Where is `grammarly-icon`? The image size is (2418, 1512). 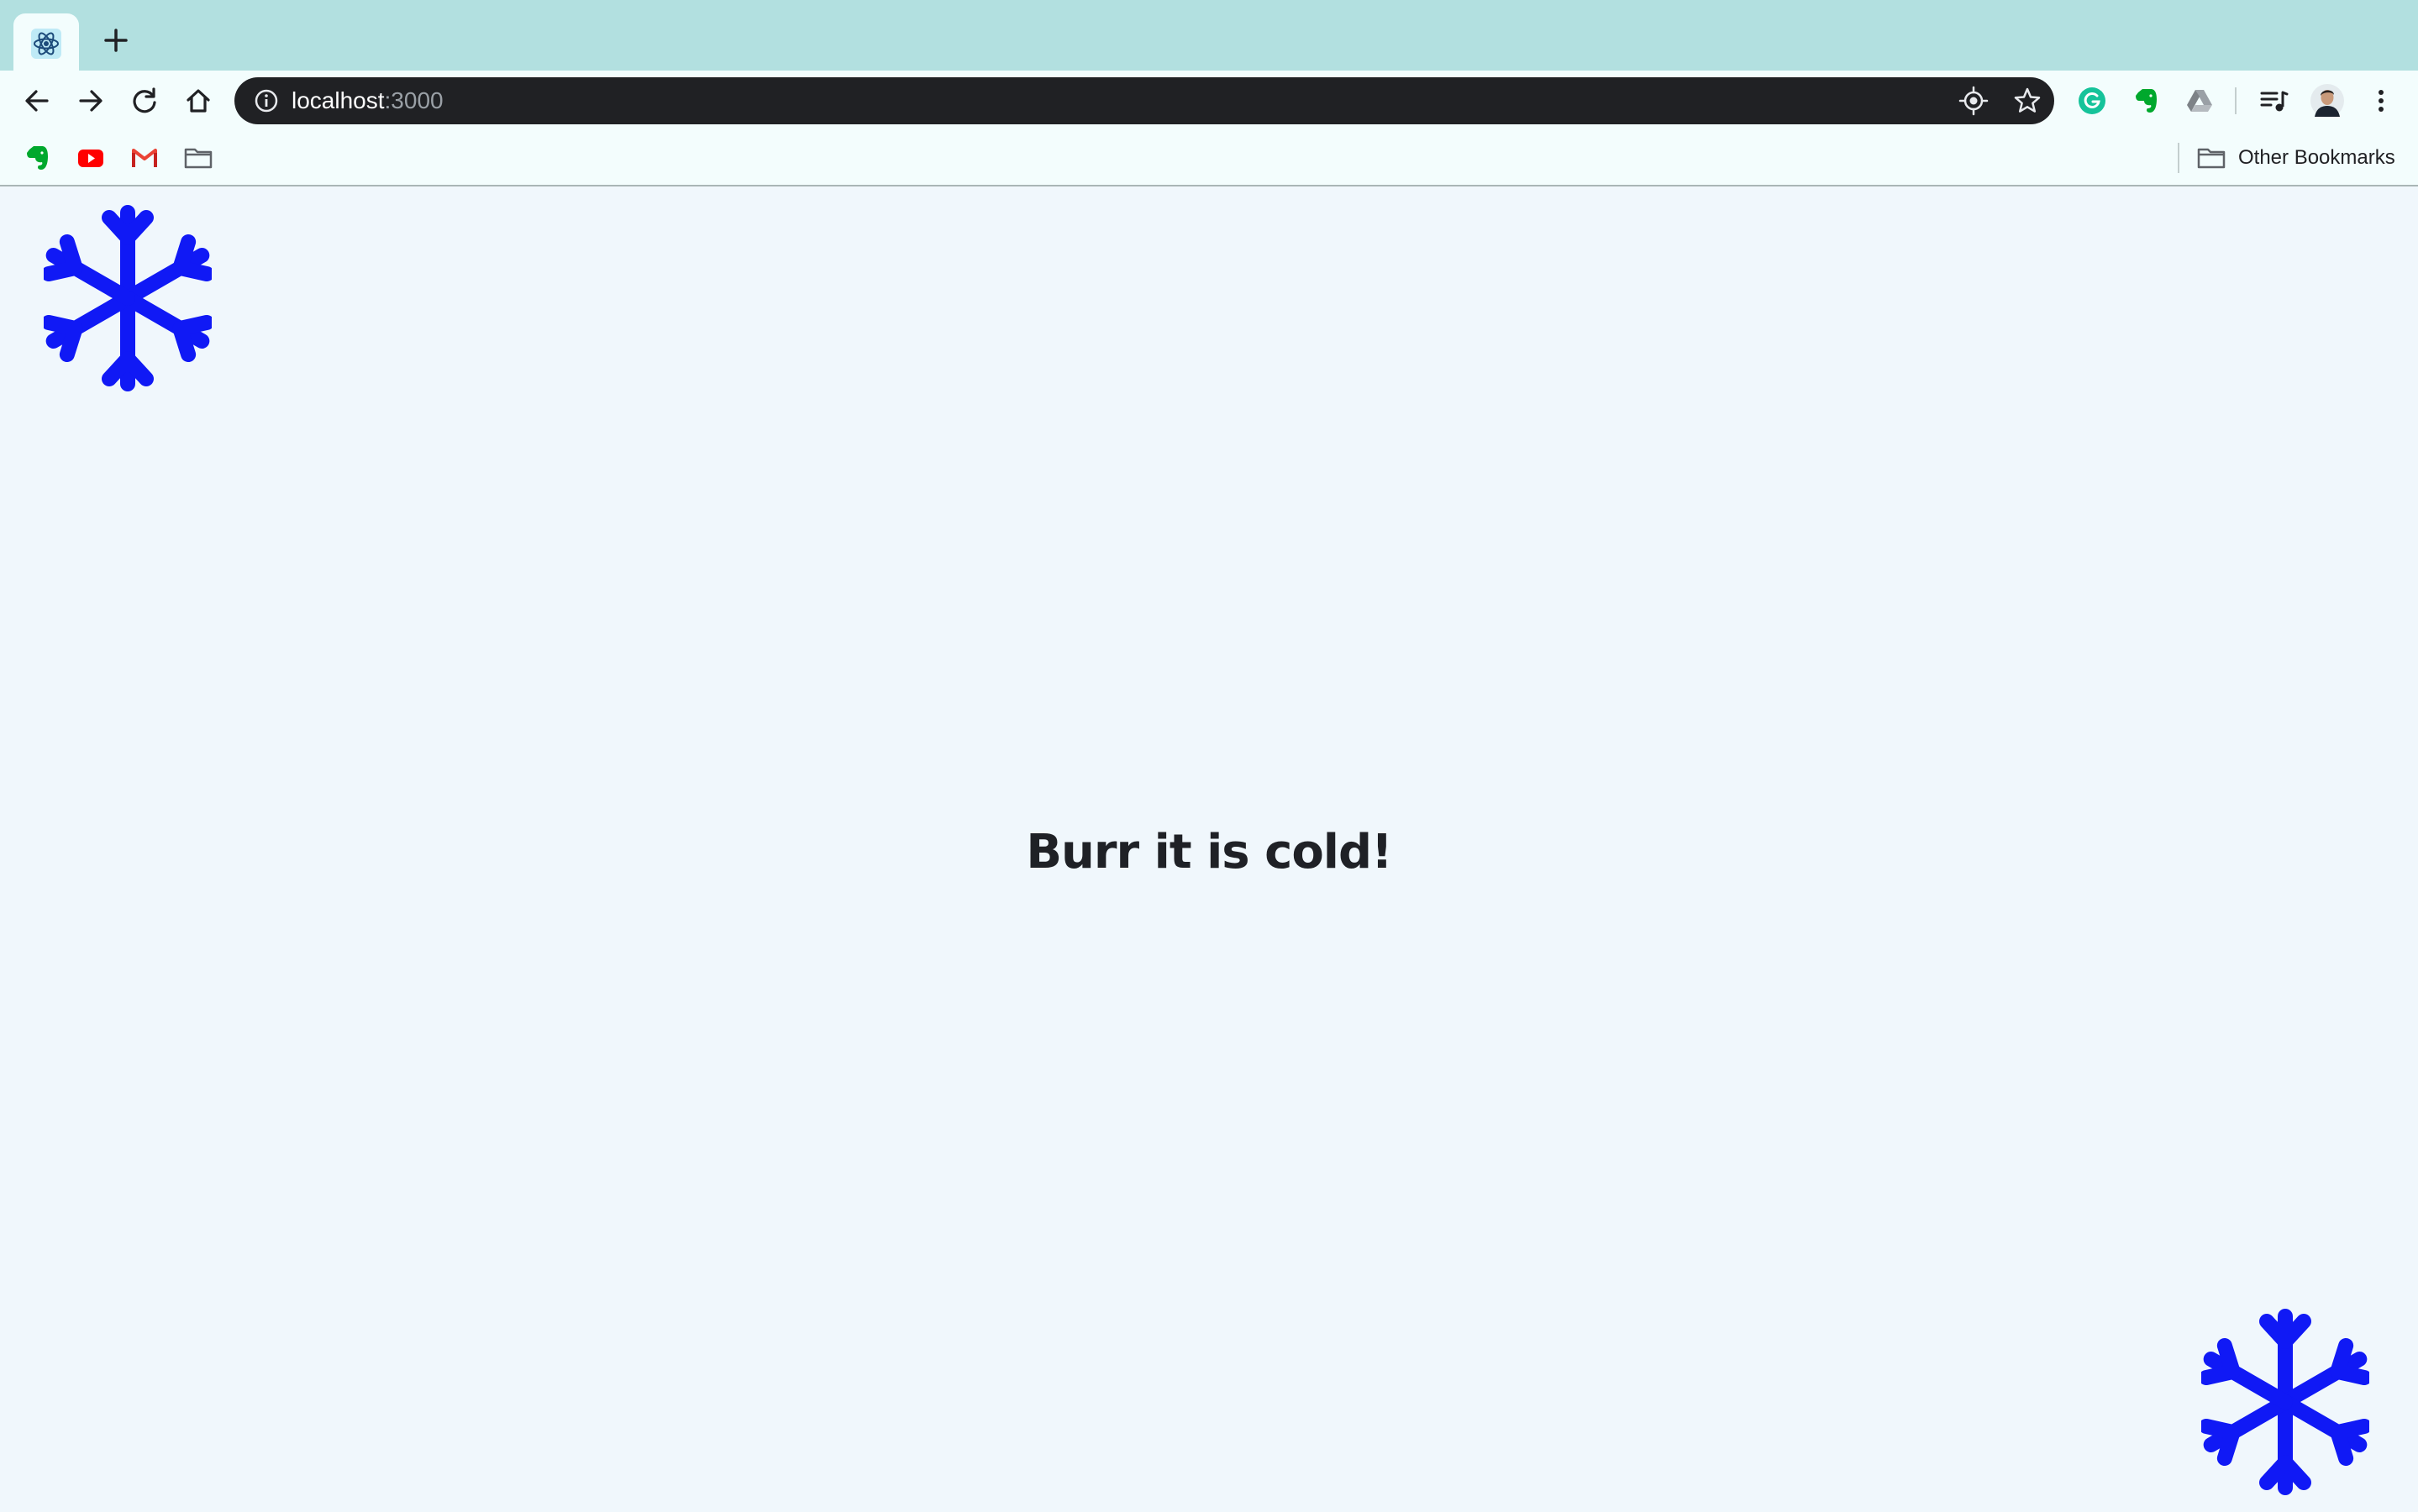 grammarly-icon is located at coordinates (2092, 100).